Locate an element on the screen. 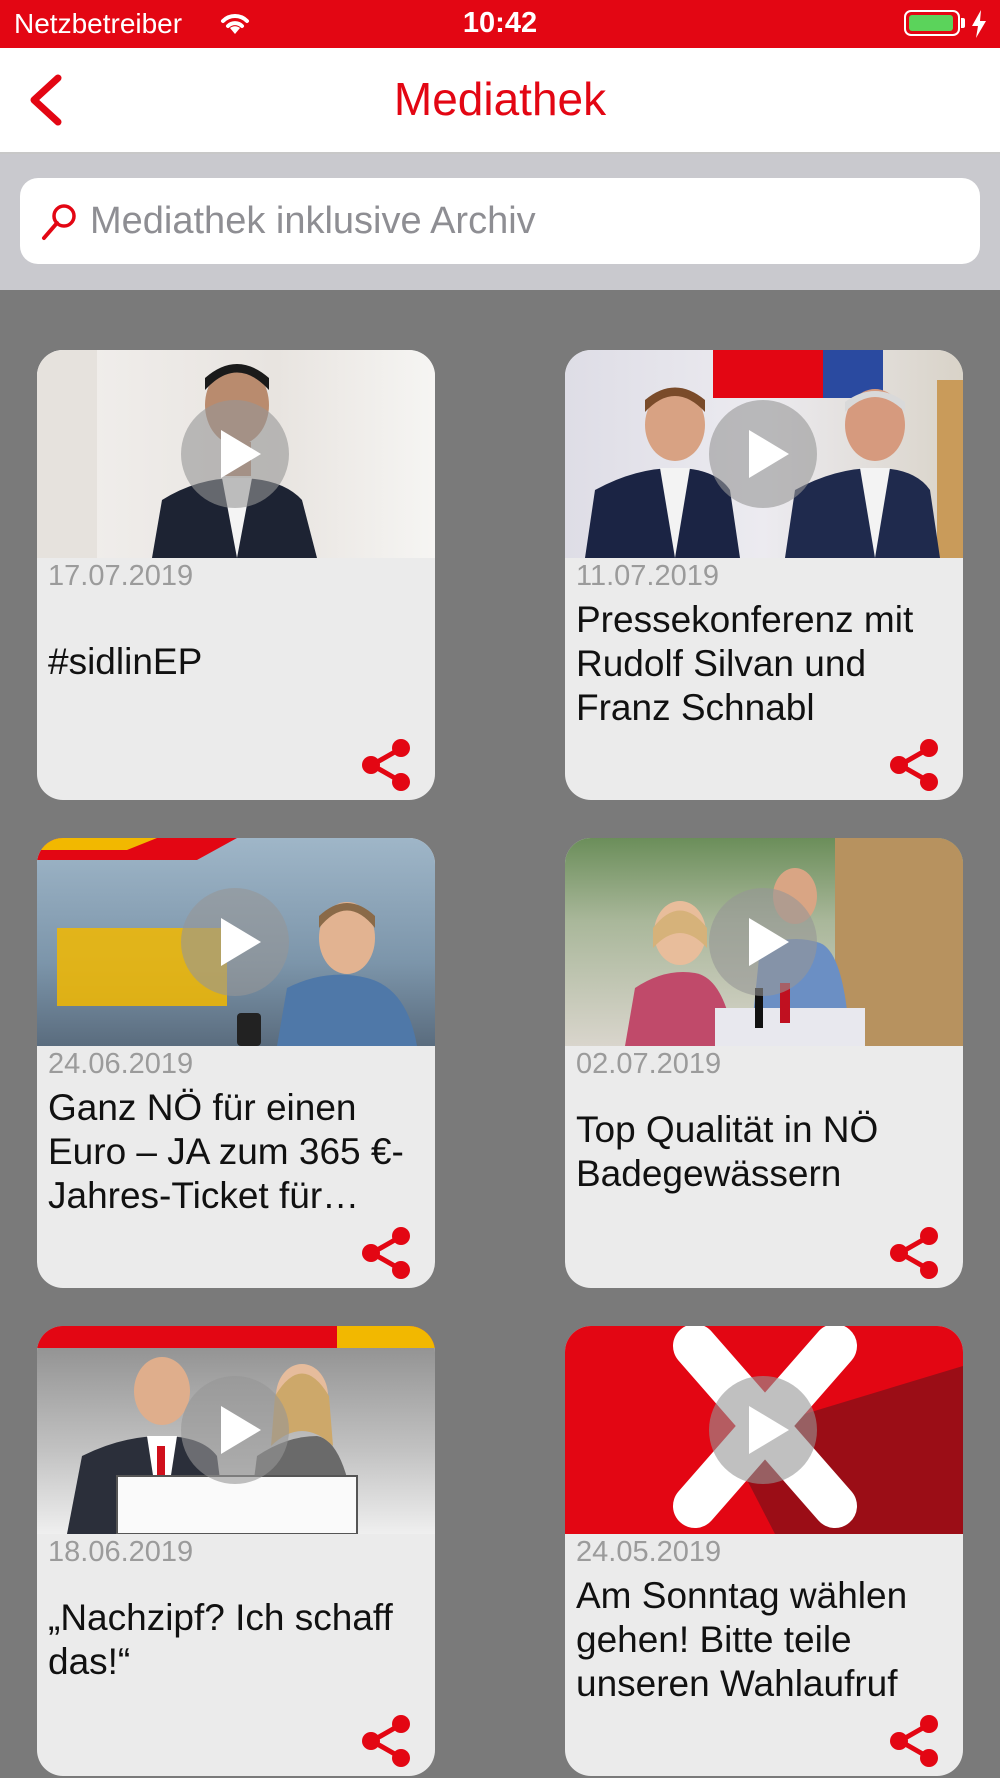 The height and width of the screenshot is (1778, 1000). media-title: „Nachzipf? Ich schaff das!“ is located at coordinates (220, 1639).